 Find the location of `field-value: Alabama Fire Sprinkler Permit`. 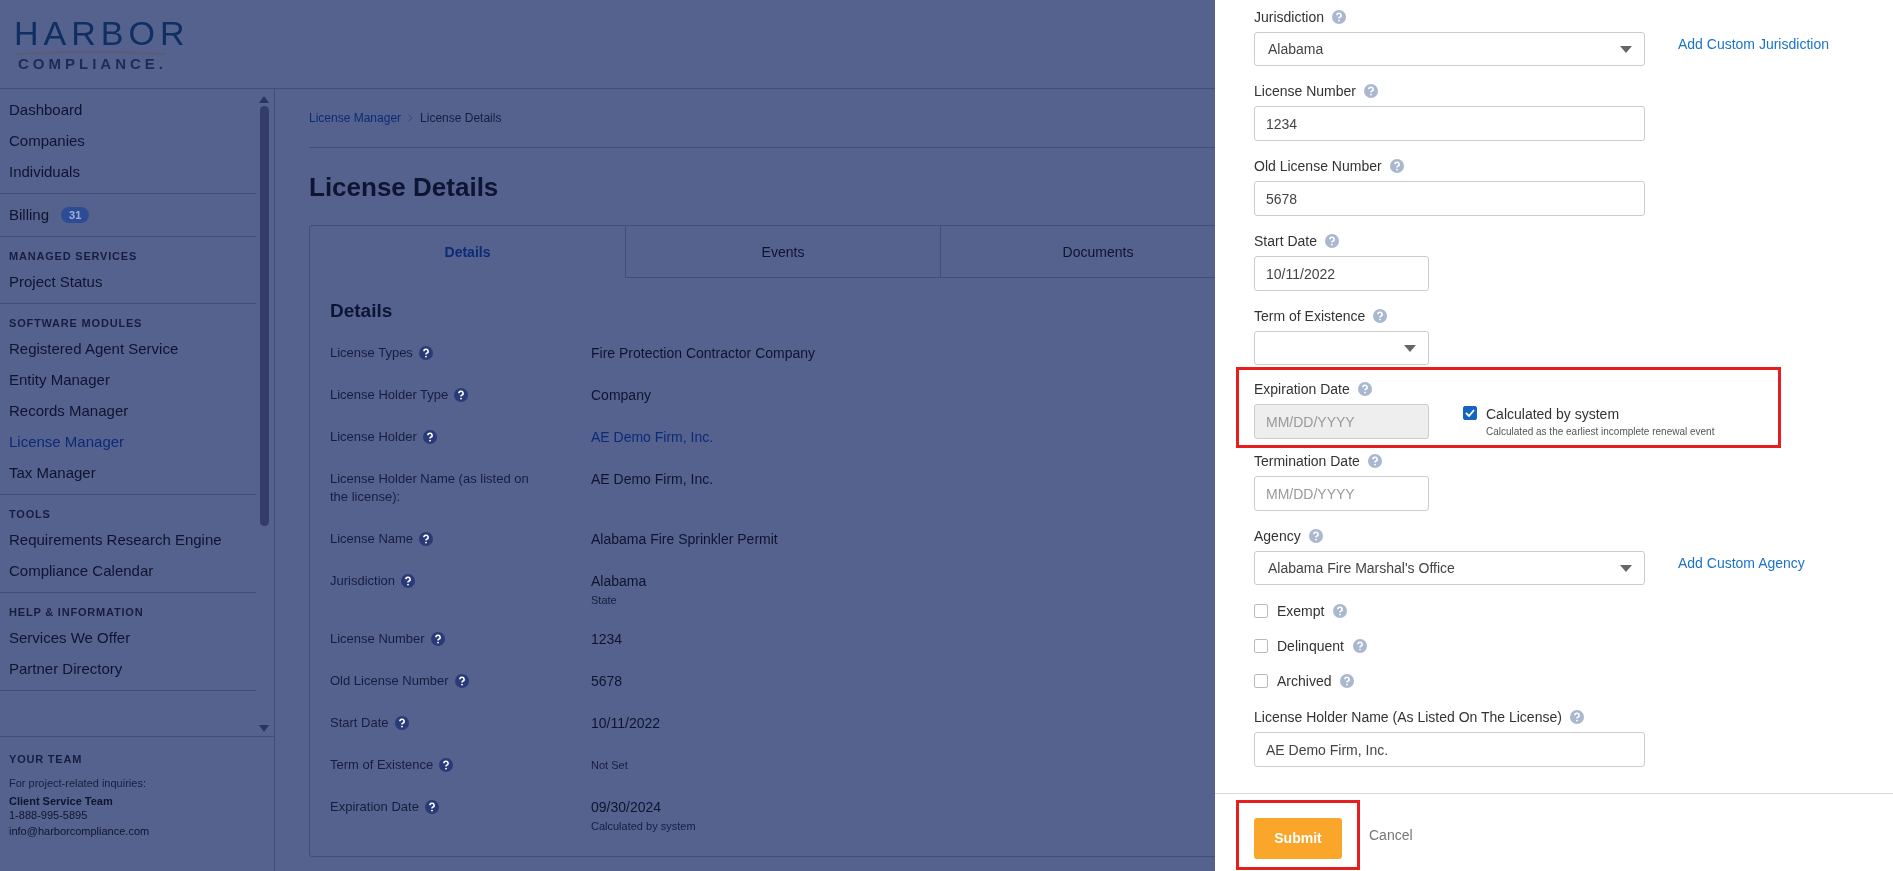

field-value: Alabama Fire Sprinkler Permit is located at coordinates (684, 539).